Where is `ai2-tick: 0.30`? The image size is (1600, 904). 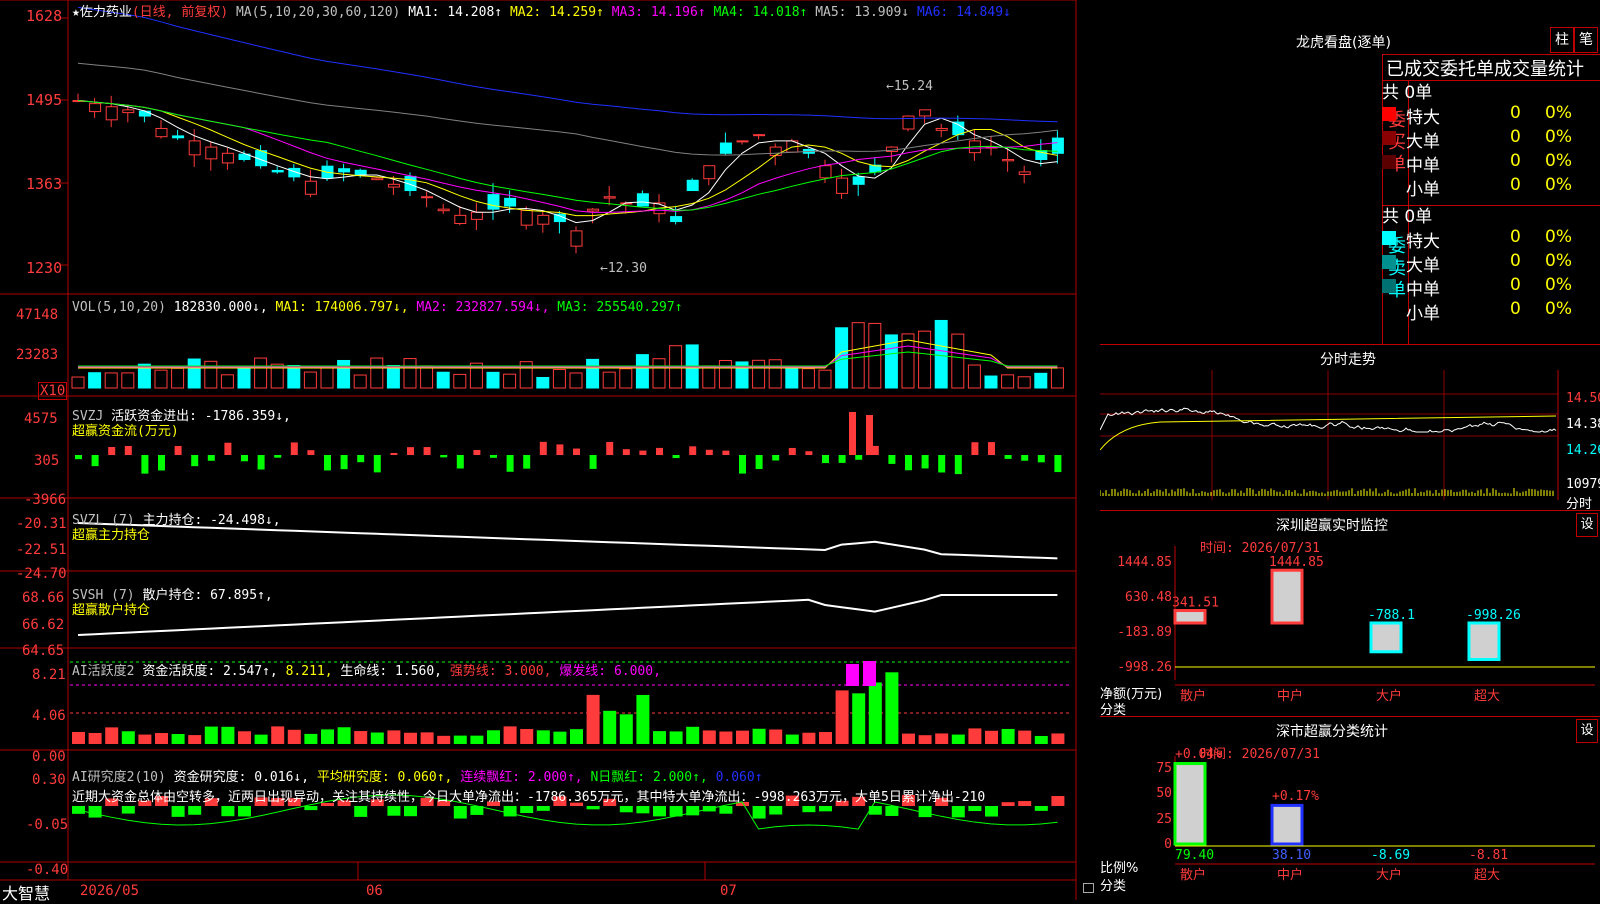 ai2-tick: 0.30 is located at coordinates (49, 780).